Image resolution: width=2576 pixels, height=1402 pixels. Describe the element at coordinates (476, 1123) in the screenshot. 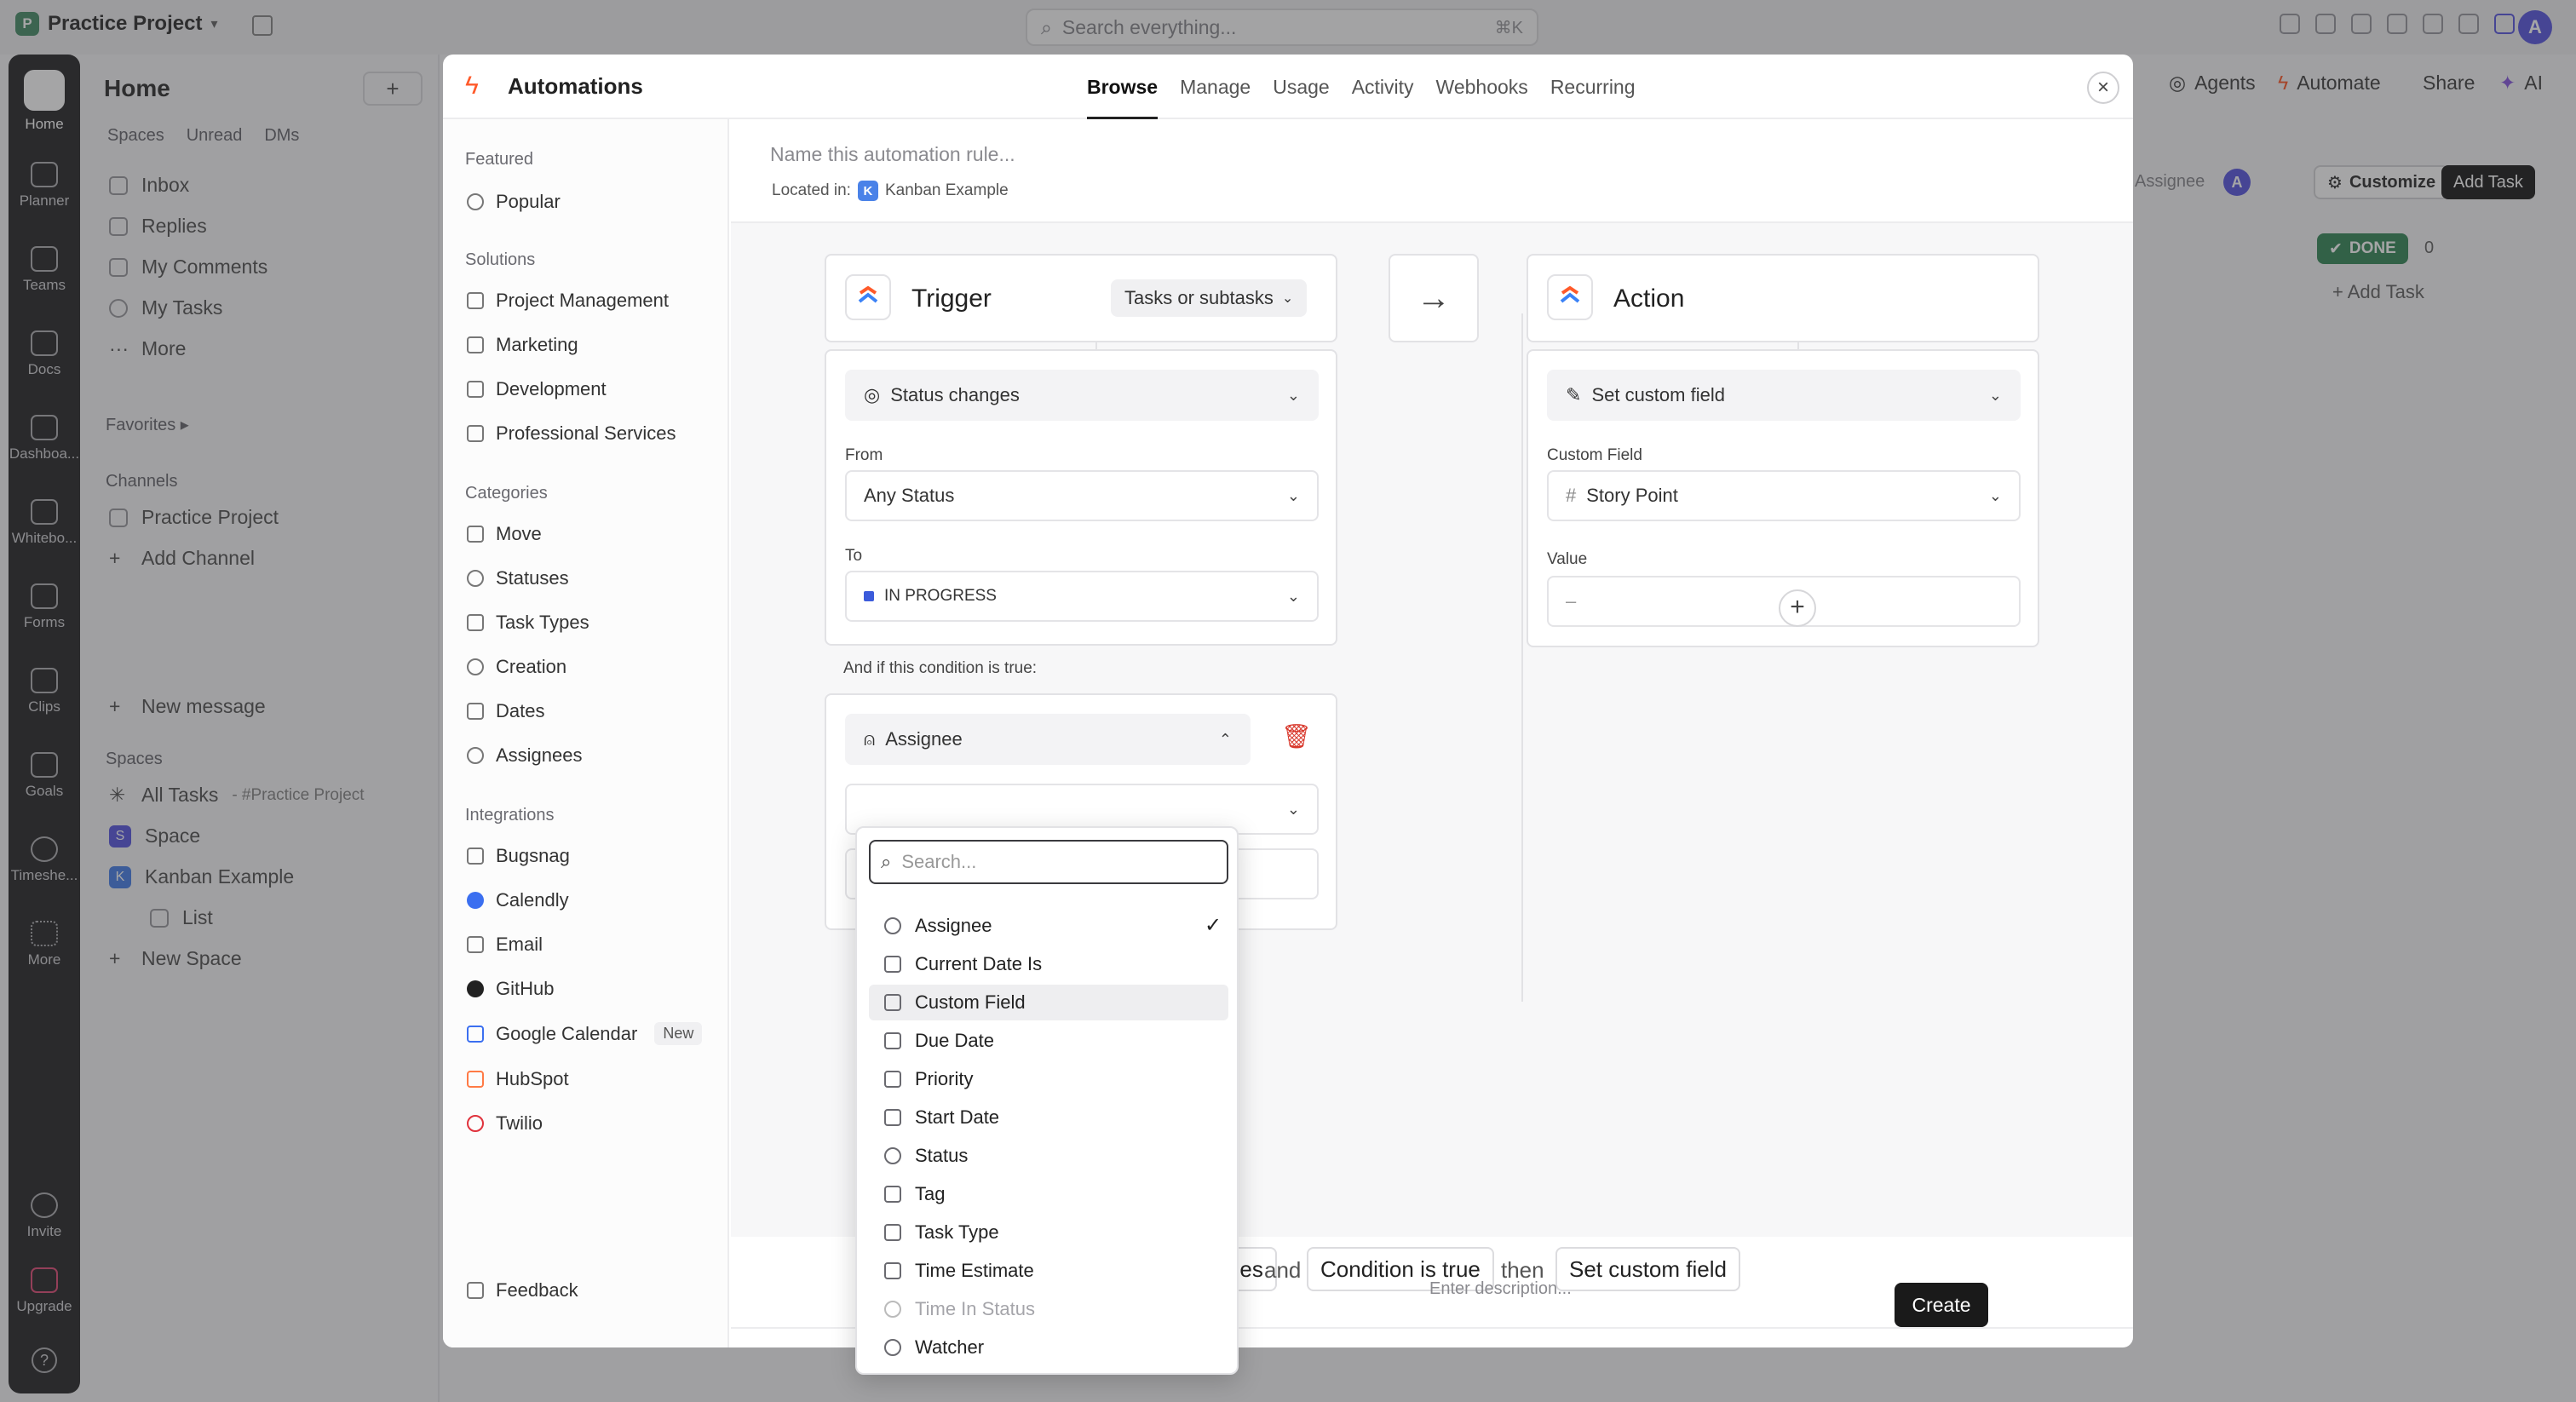

I see `twilio-icon` at that location.